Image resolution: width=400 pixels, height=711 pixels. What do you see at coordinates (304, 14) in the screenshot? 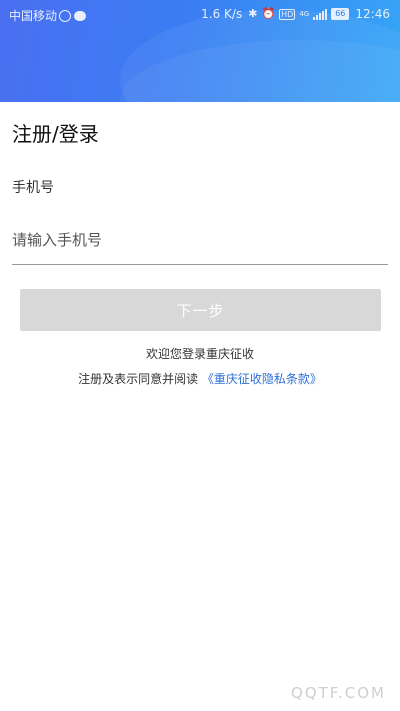
I see `network-type: 4G` at bounding box center [304, 14].